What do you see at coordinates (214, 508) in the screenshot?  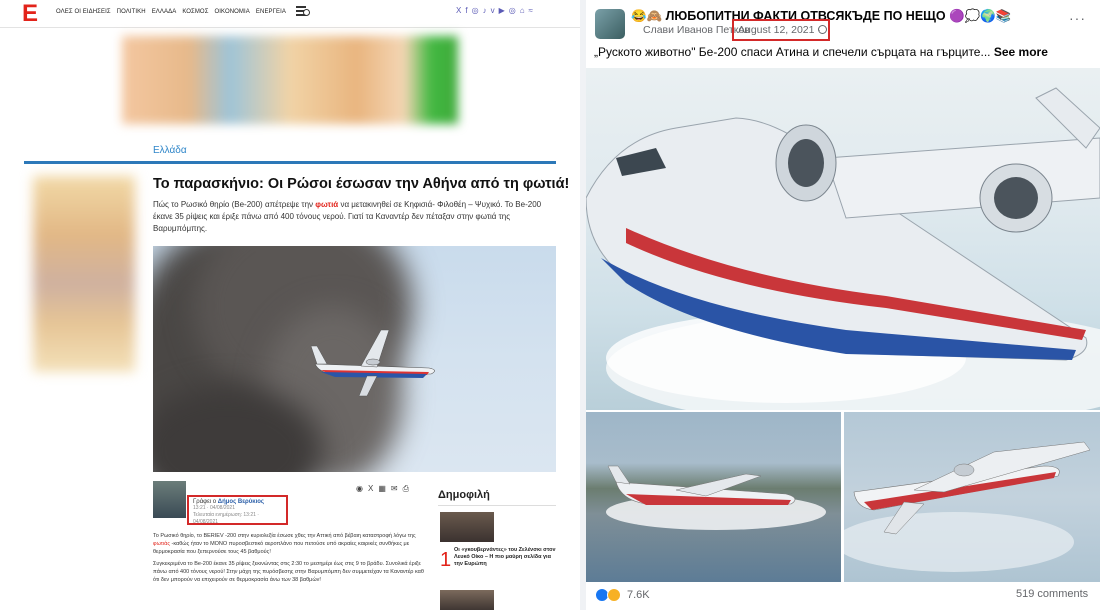 I see `publish-time: 13:21 · 04/08/2021` at bounding box center [214, 508].